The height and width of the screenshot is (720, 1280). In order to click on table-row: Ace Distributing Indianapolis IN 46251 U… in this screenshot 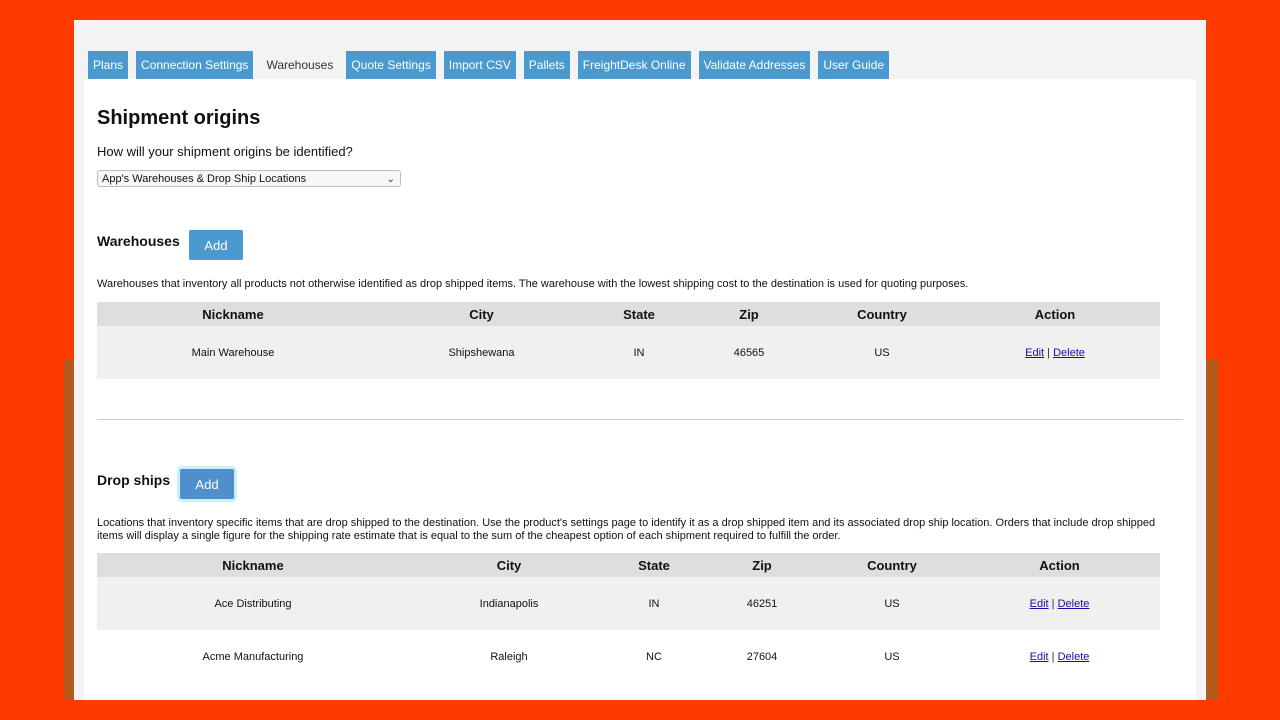, I will do `click(628, 603)`.